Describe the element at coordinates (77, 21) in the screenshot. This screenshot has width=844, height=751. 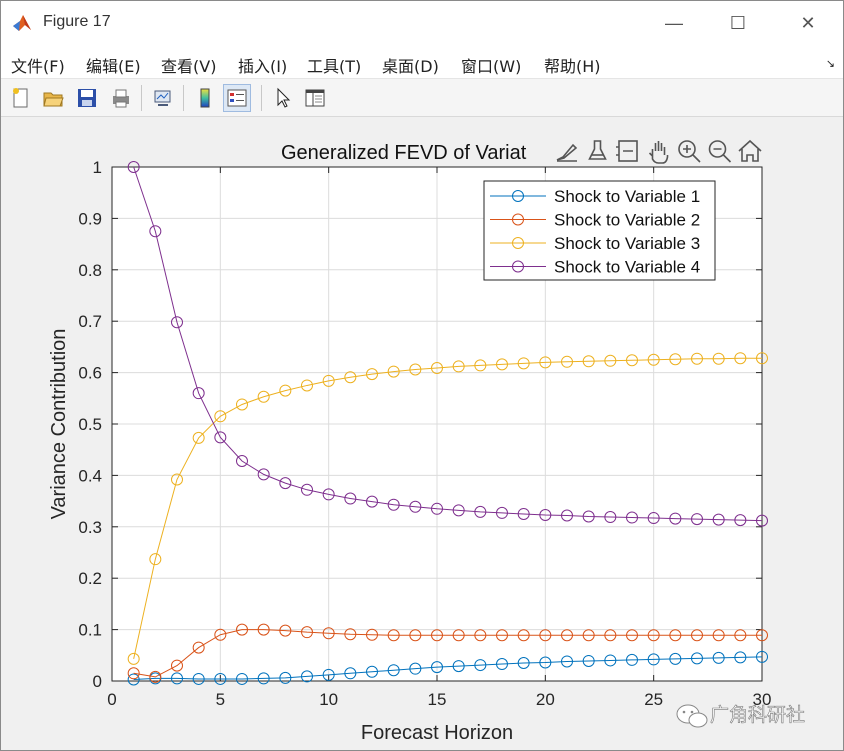
I see `window-title: Figure 17` at that location.